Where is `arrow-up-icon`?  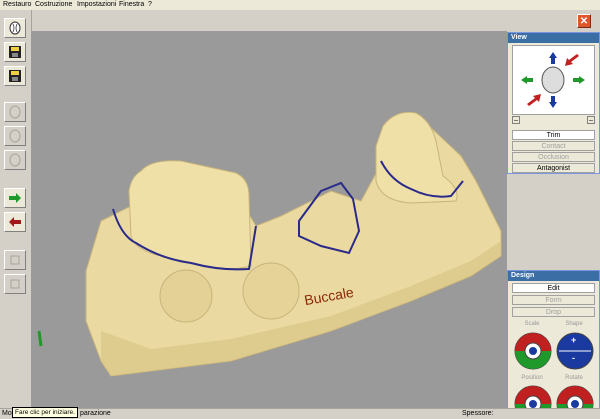 arrow-up-icon is located at coordinates (553, 58).